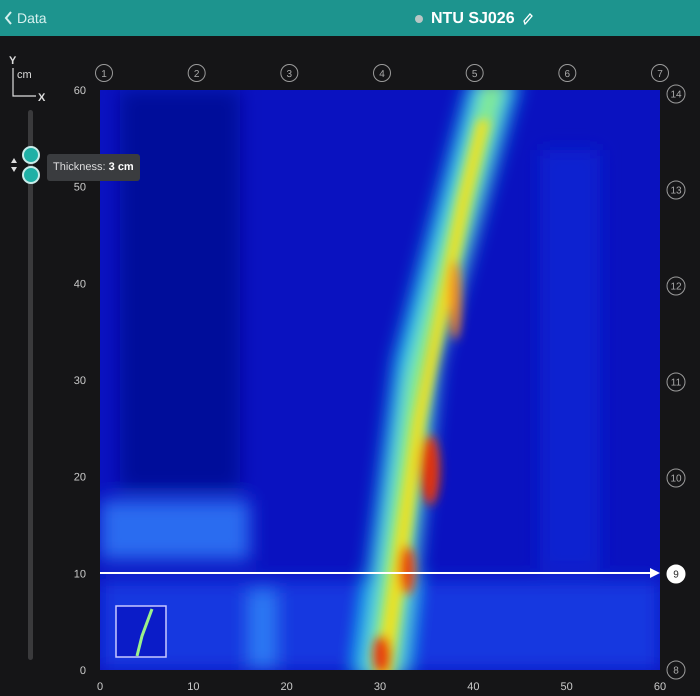 Image resolution: width=700 pixels, height=696 pixels. Describe the element at coordinates (141, 631) in the screenshot. I see `thumbnail-preview` at that location.